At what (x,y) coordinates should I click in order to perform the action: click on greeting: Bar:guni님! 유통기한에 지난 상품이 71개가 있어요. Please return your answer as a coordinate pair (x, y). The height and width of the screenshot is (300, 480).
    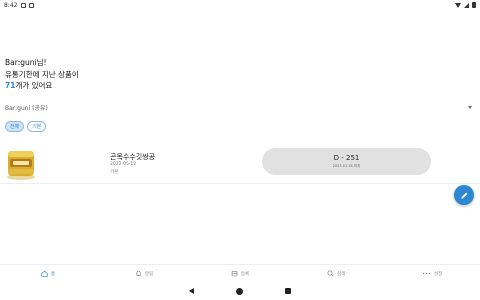
    Looking at the image, I should click on (42, 74).